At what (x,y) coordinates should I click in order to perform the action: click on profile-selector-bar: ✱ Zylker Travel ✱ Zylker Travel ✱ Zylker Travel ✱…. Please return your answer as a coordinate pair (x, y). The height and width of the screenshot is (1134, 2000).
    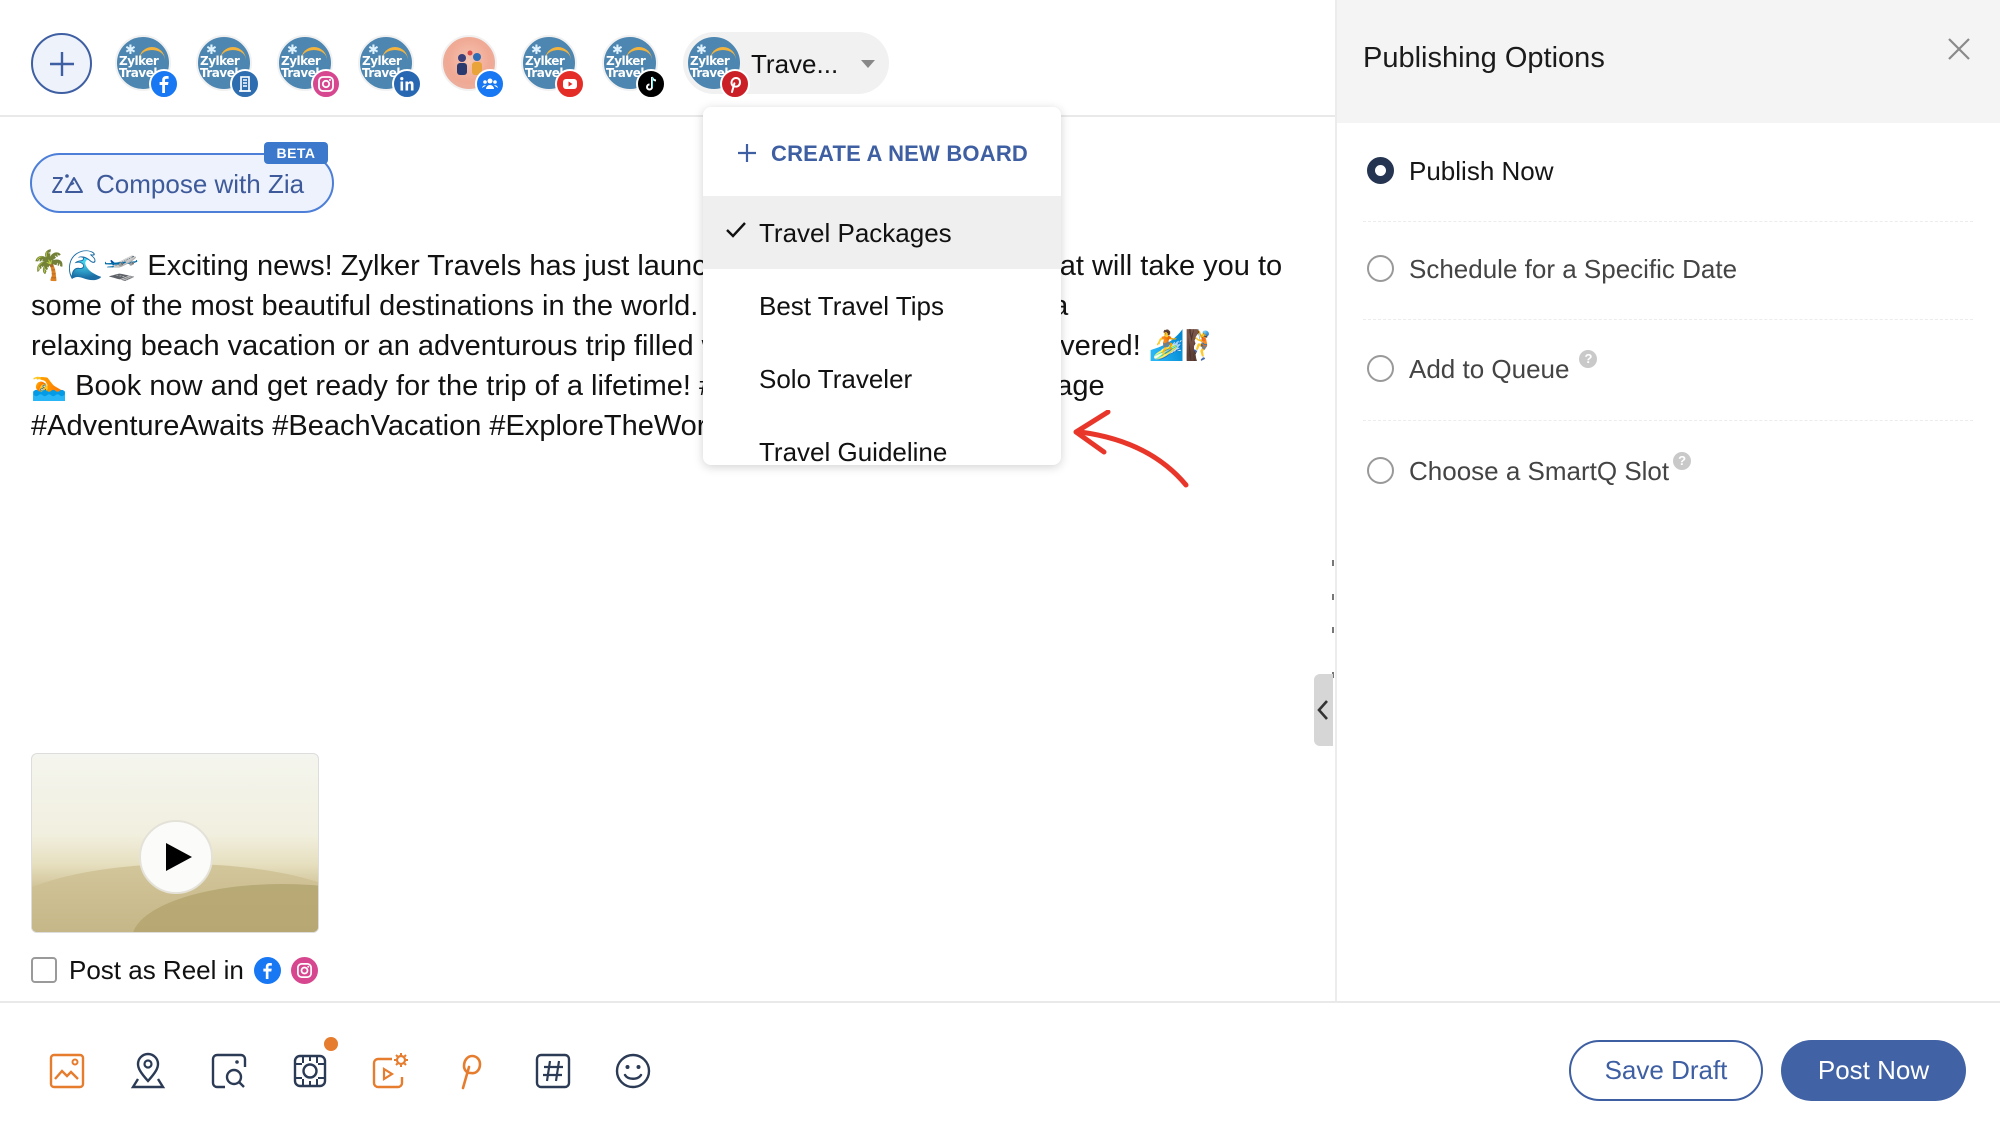
    Looking at the image, I should click on (668, 58).